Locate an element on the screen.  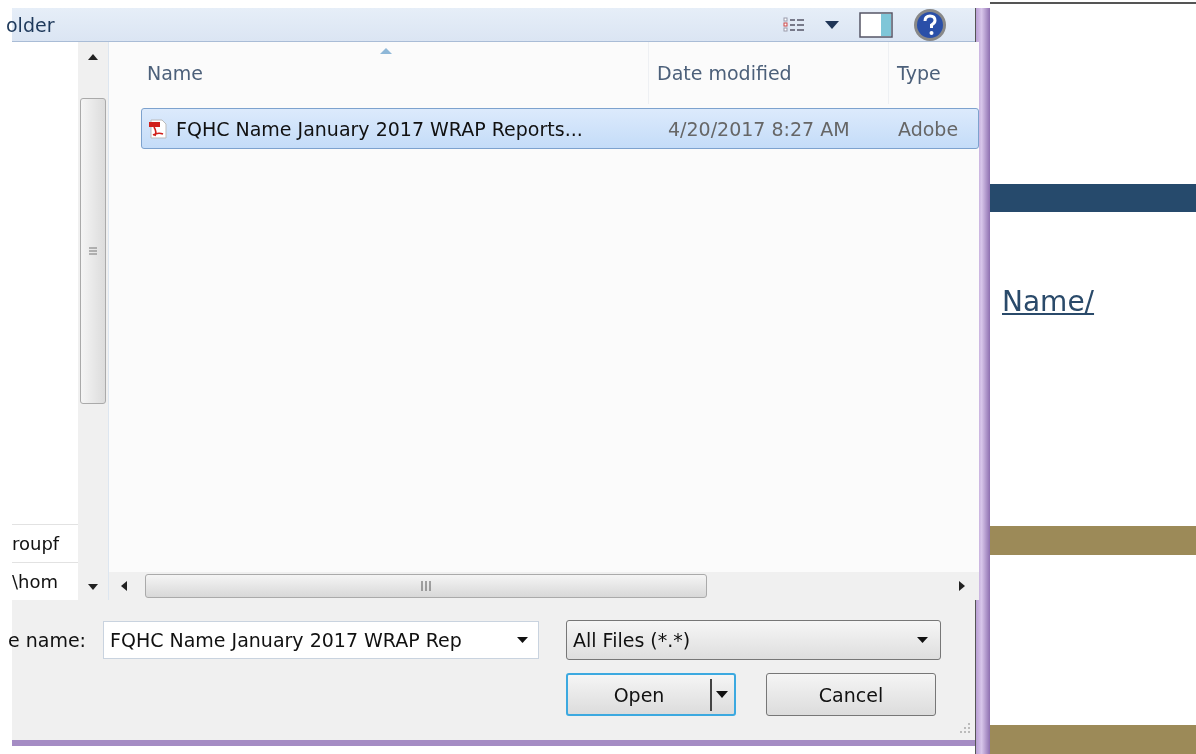
date-modified: 4/20/2017 8:27 AM is located at coordinates (759, 128).